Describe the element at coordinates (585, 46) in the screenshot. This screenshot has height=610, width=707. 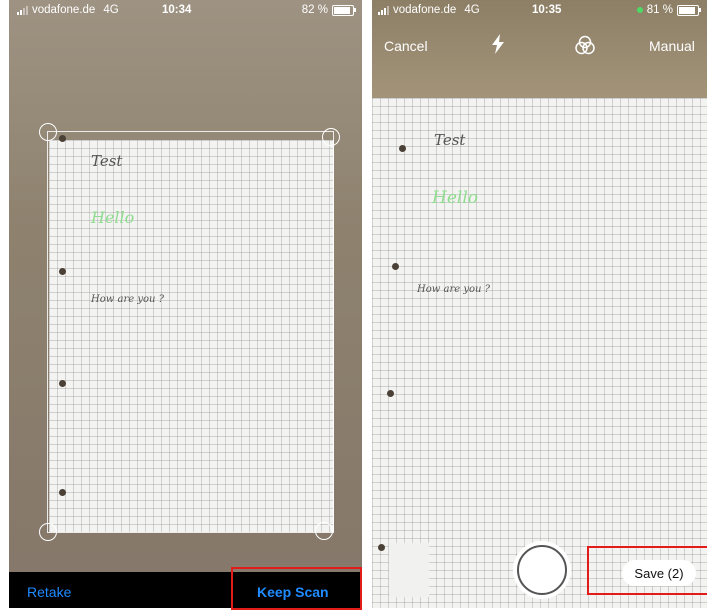
I see `filters-icon` at that location.